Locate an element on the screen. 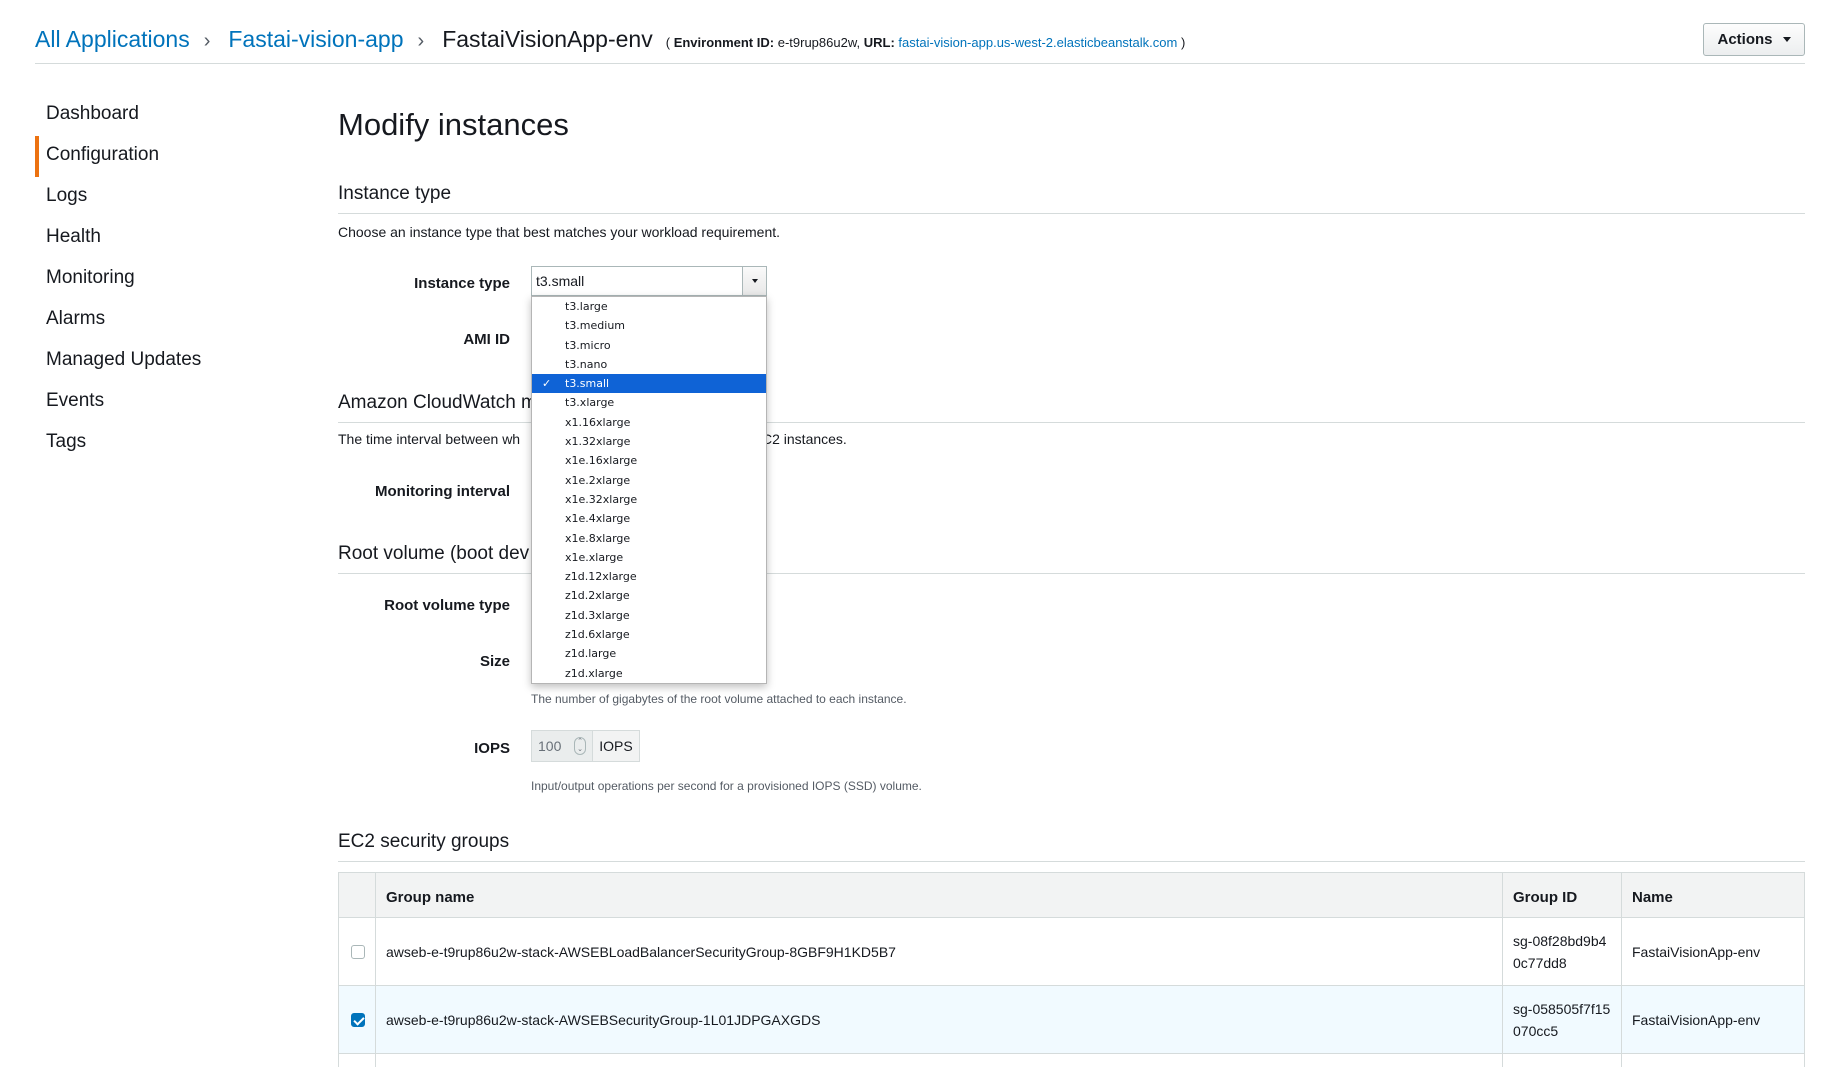 The width and height of the screenshot is (1838, 1067). section-heading-instance-type: Instance type is located at coordinates (1071, 198).